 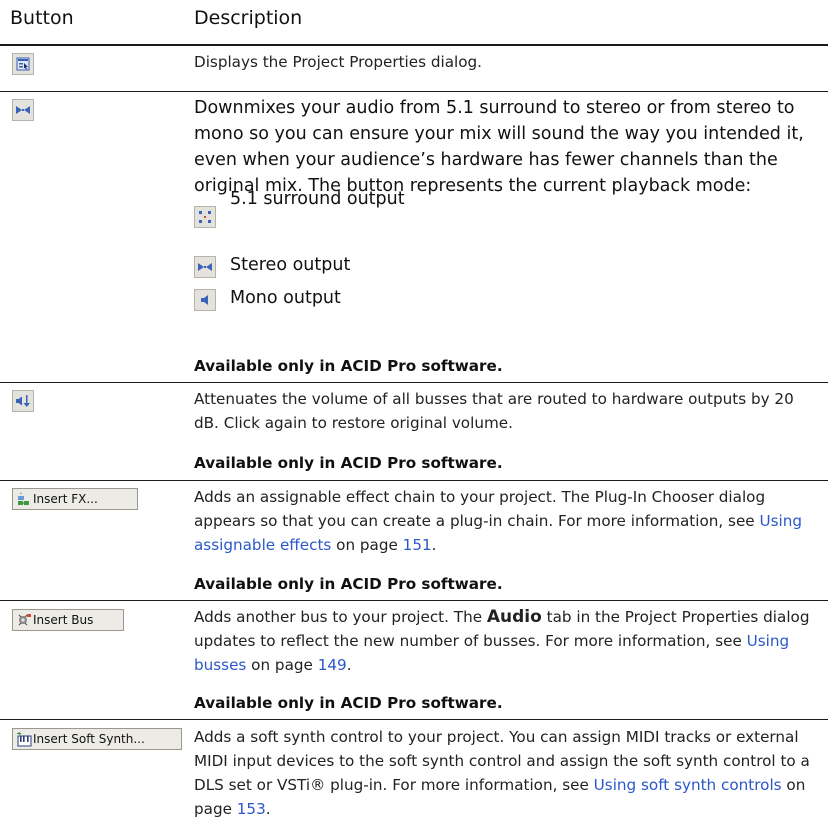 I want to click on mono-output-button, so click(x=205, y=300).